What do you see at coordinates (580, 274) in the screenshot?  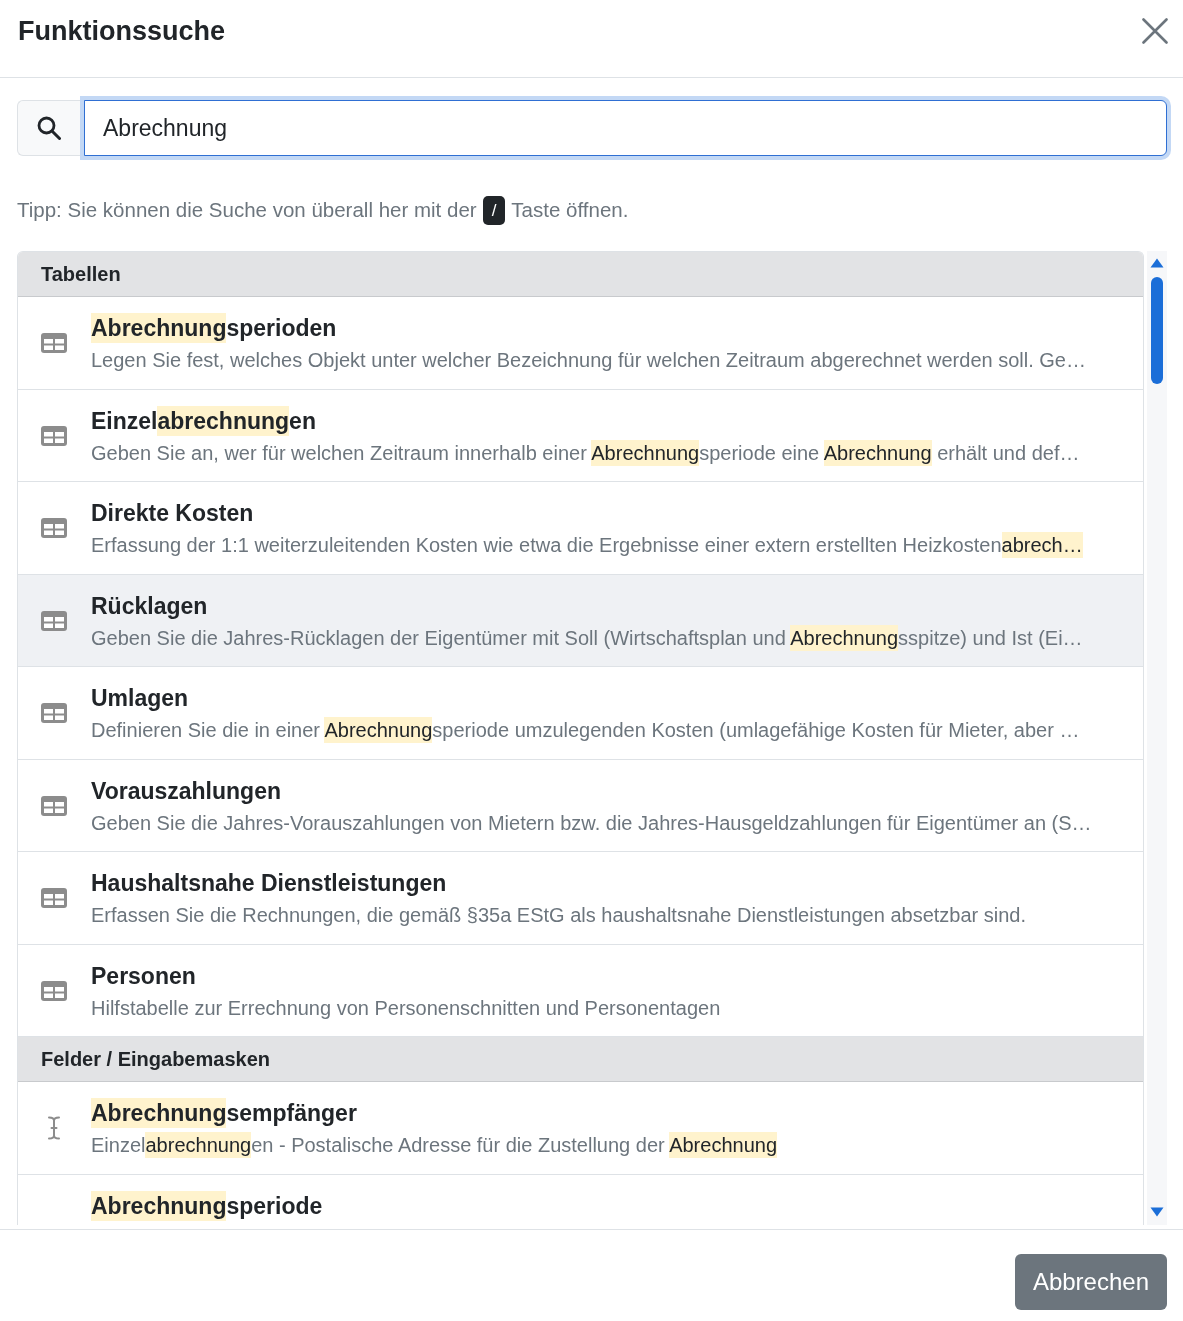 I see `group-header: Tabellen` at bounding box center [580, 274].